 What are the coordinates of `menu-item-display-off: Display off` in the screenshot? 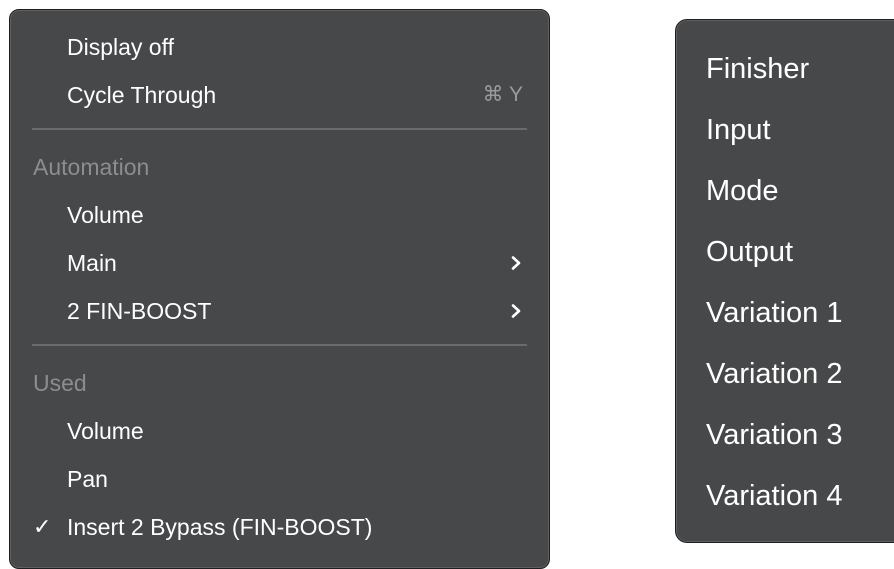 It's located at (279, 47).